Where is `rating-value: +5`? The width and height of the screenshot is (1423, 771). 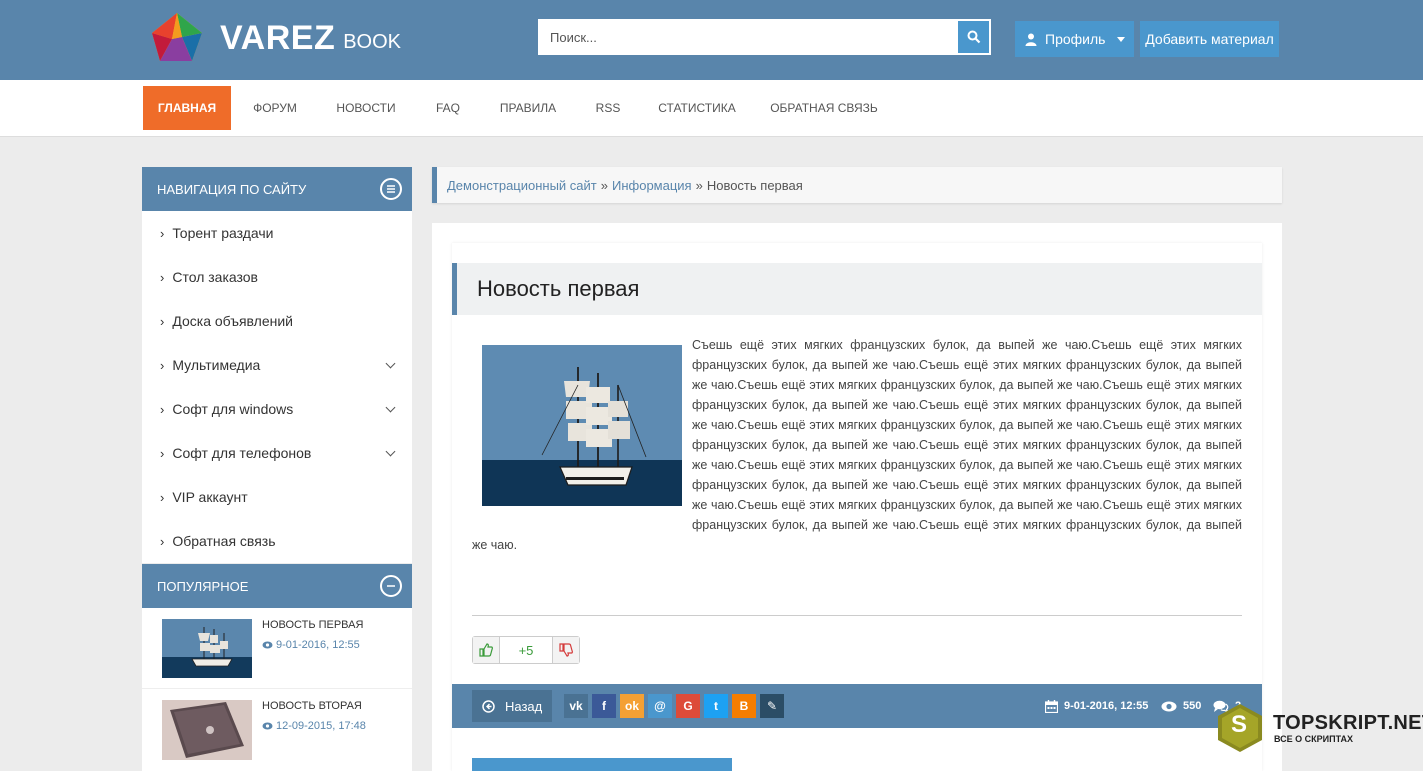 rating-value: +5 is located at coordinates (526, 650).